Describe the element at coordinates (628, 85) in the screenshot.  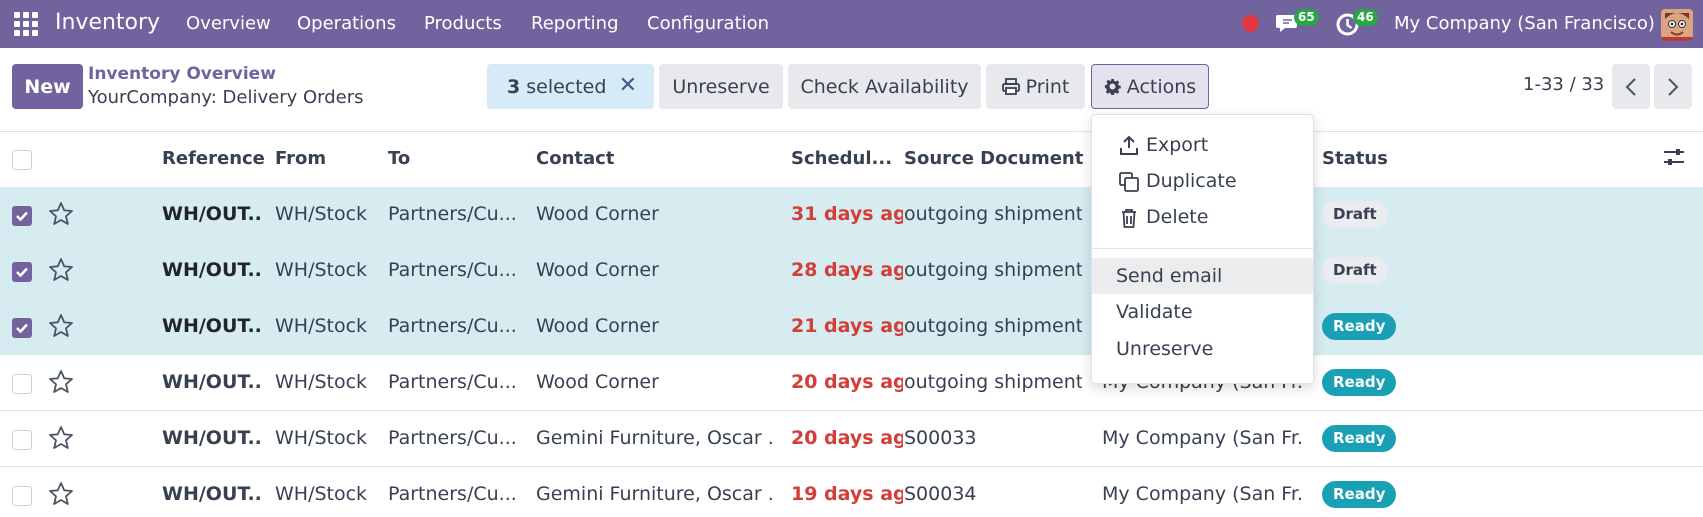
I see `clear-selection-icon: ✕` at that location.